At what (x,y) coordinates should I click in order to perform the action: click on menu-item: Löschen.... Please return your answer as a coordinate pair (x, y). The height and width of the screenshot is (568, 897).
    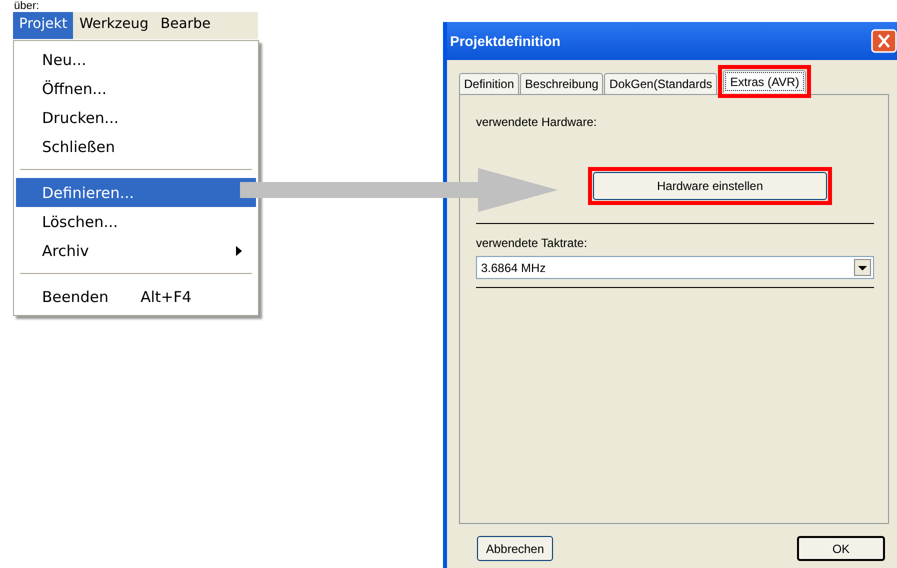
    Looking at the image, I should click on (136, 221).